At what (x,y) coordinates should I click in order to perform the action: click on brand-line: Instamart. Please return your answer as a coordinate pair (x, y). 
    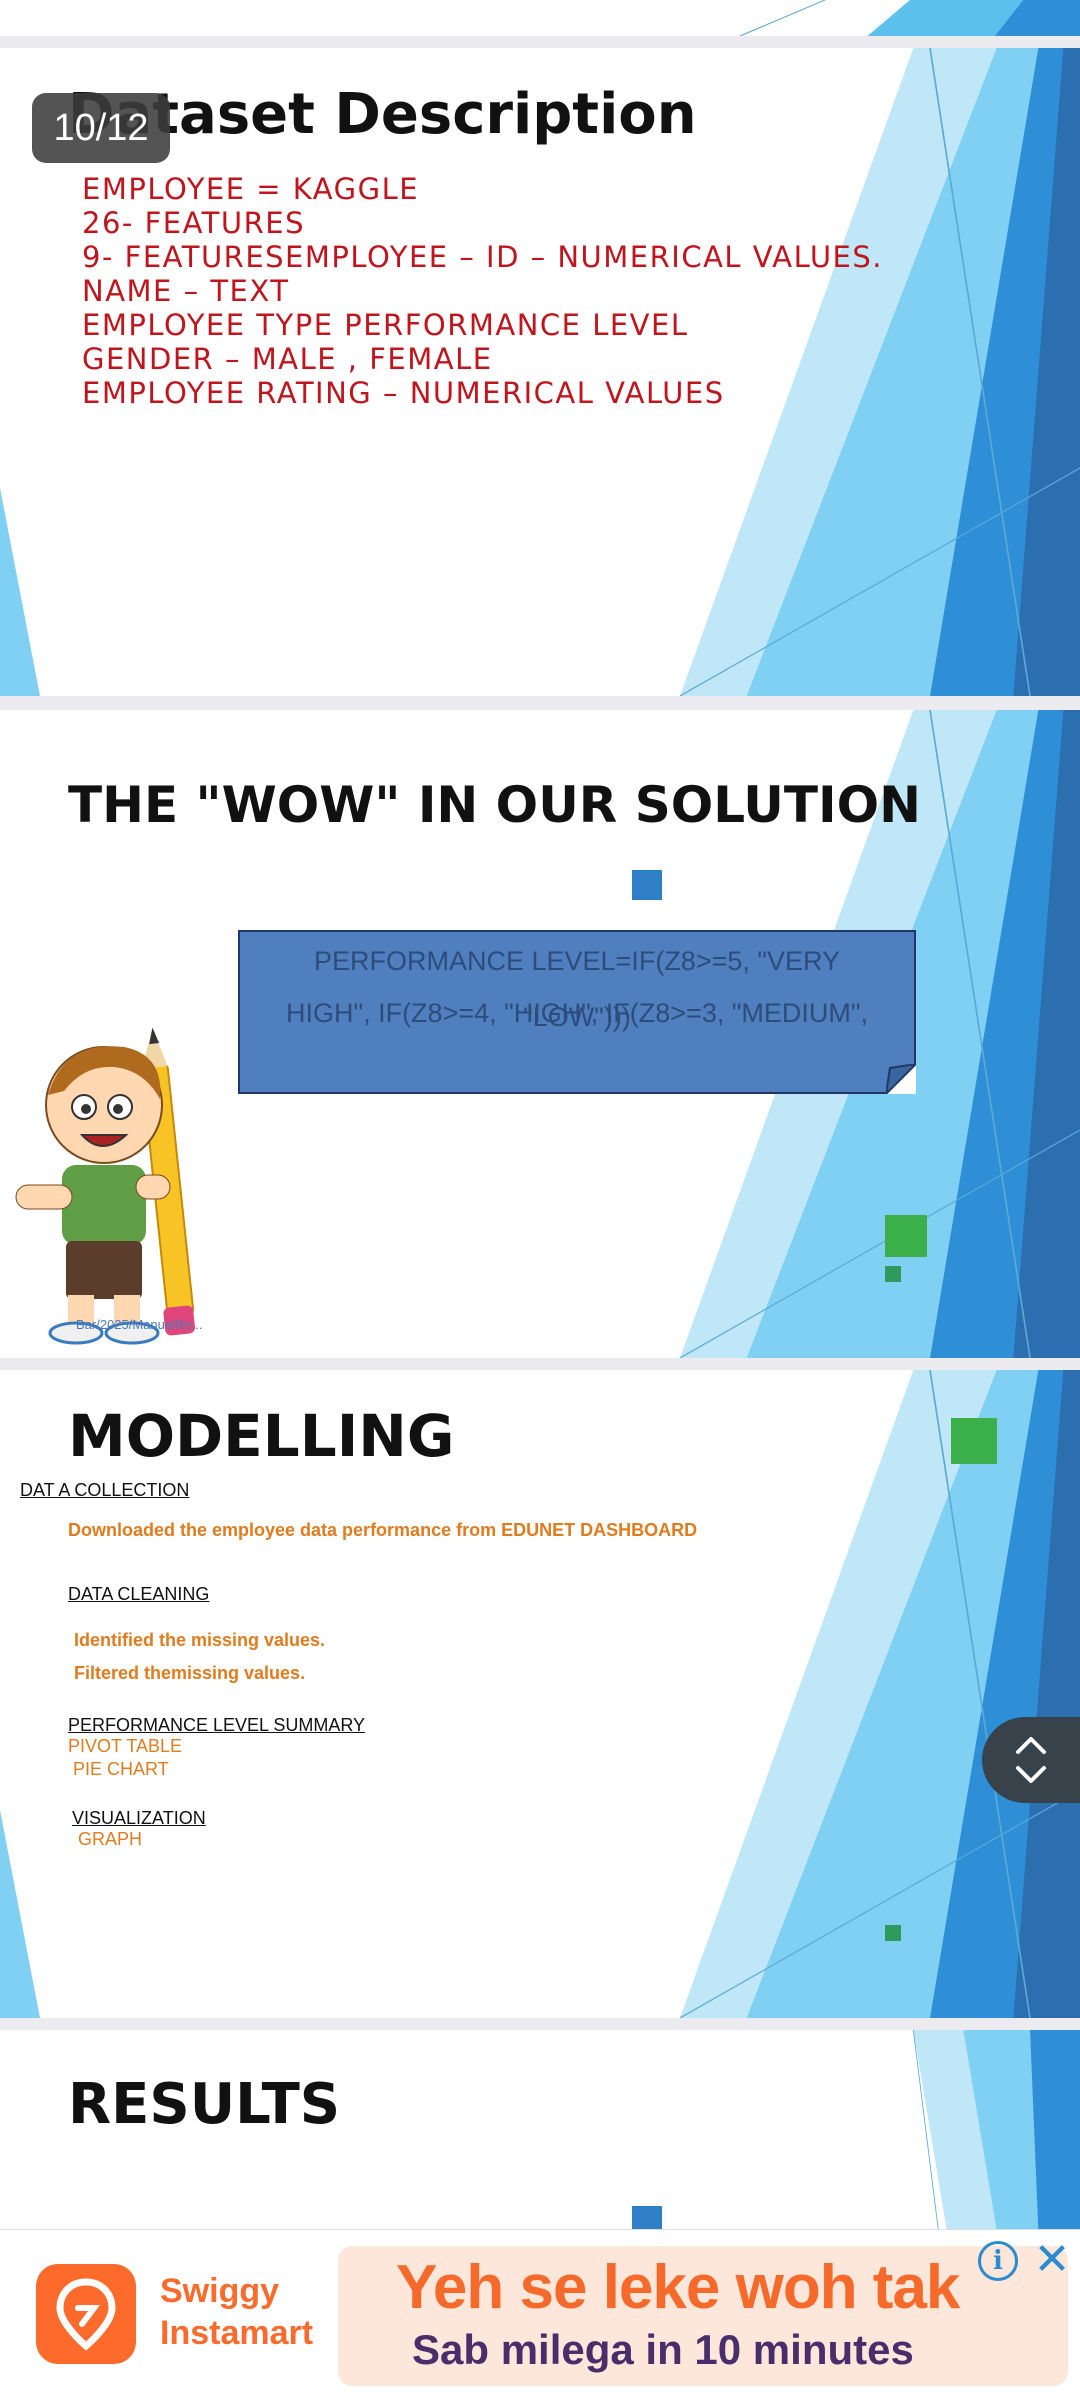
    Looking at the image, I should click on (237, 2333).